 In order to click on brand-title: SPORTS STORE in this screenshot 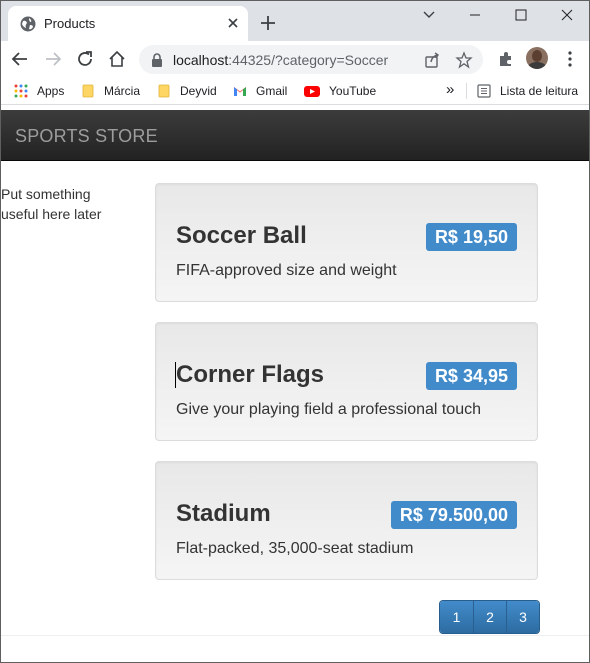, I will do `click(86, 136)`.